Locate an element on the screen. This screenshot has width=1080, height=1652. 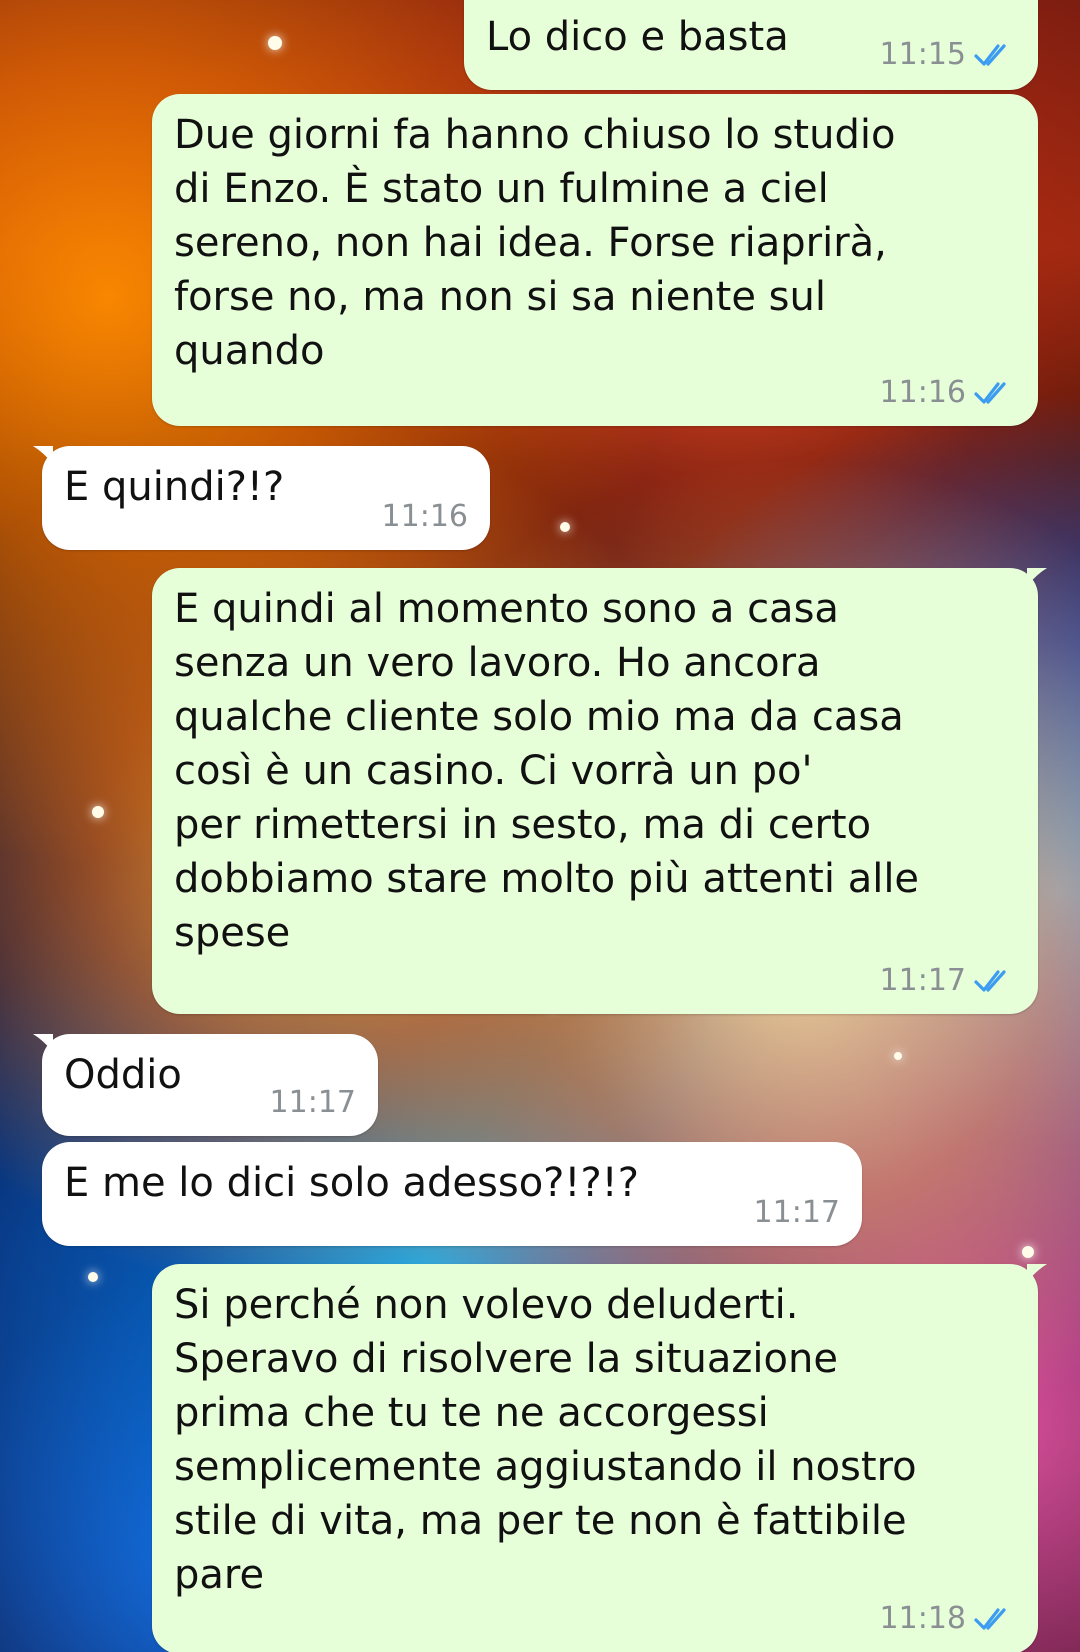
message-time: 11:15 is located at coordinates (922, 54).